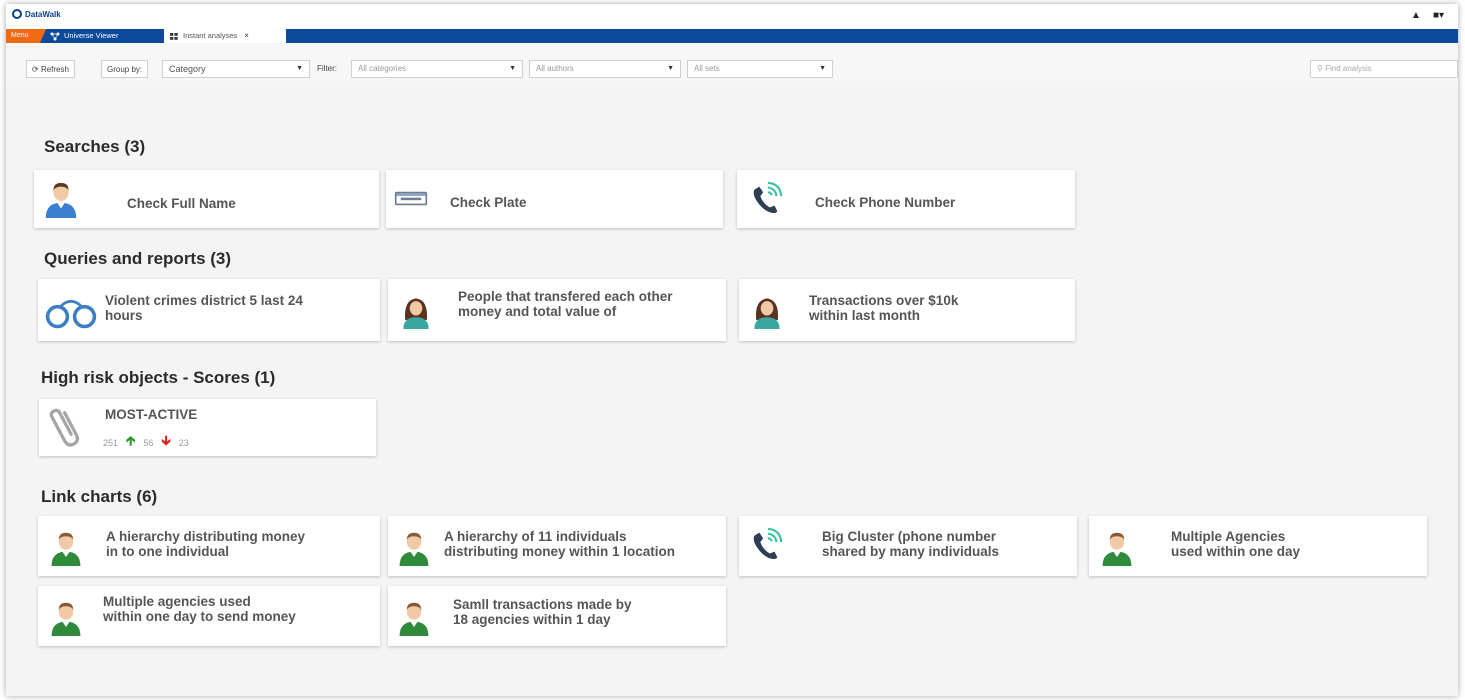 The height and width of the screenshot is (700, 1465). What do you see at coordinates (177, 601) in the screenshot?
I see `card-label-line1: Multiple agencies used` at bounding box center [177, 601].